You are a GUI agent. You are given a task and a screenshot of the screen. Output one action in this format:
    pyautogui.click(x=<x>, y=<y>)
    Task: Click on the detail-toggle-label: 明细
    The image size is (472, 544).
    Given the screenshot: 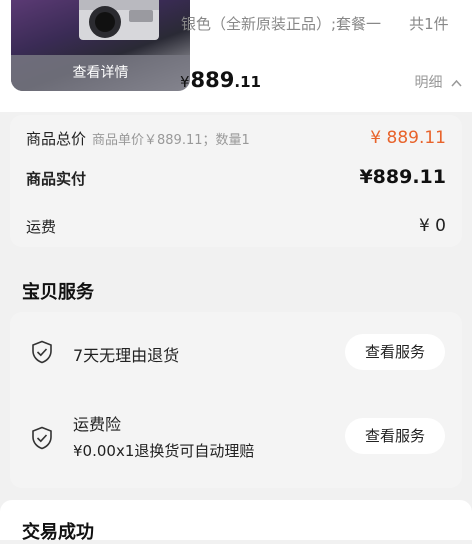 What is the action you would take?
    pyautogui.click(x=428, y=83)
    